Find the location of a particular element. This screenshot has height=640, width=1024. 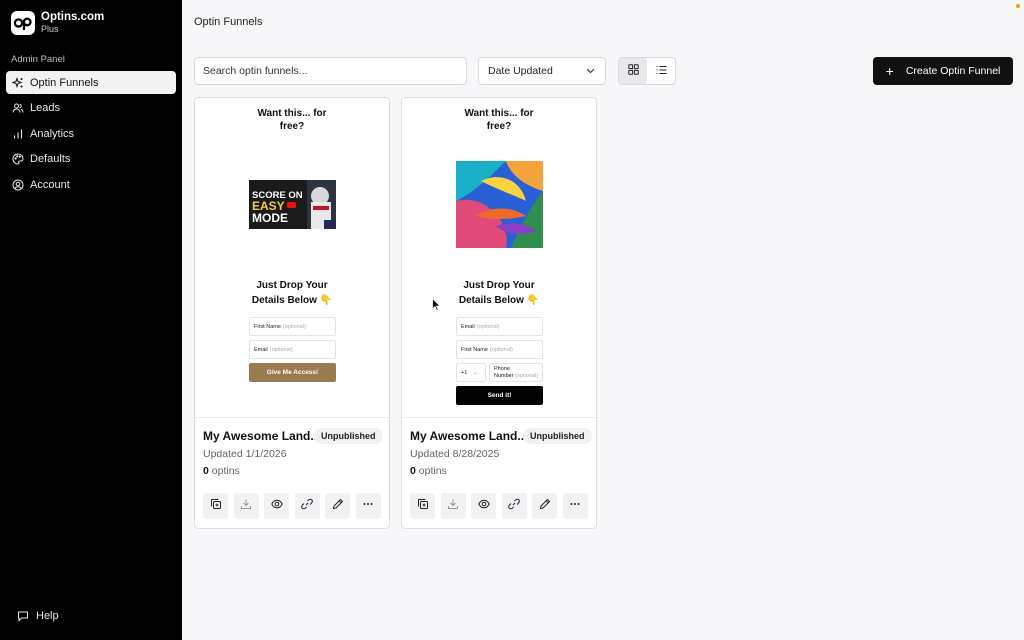

preview-submit-button: Send it! is located at coordinates (499, 395).